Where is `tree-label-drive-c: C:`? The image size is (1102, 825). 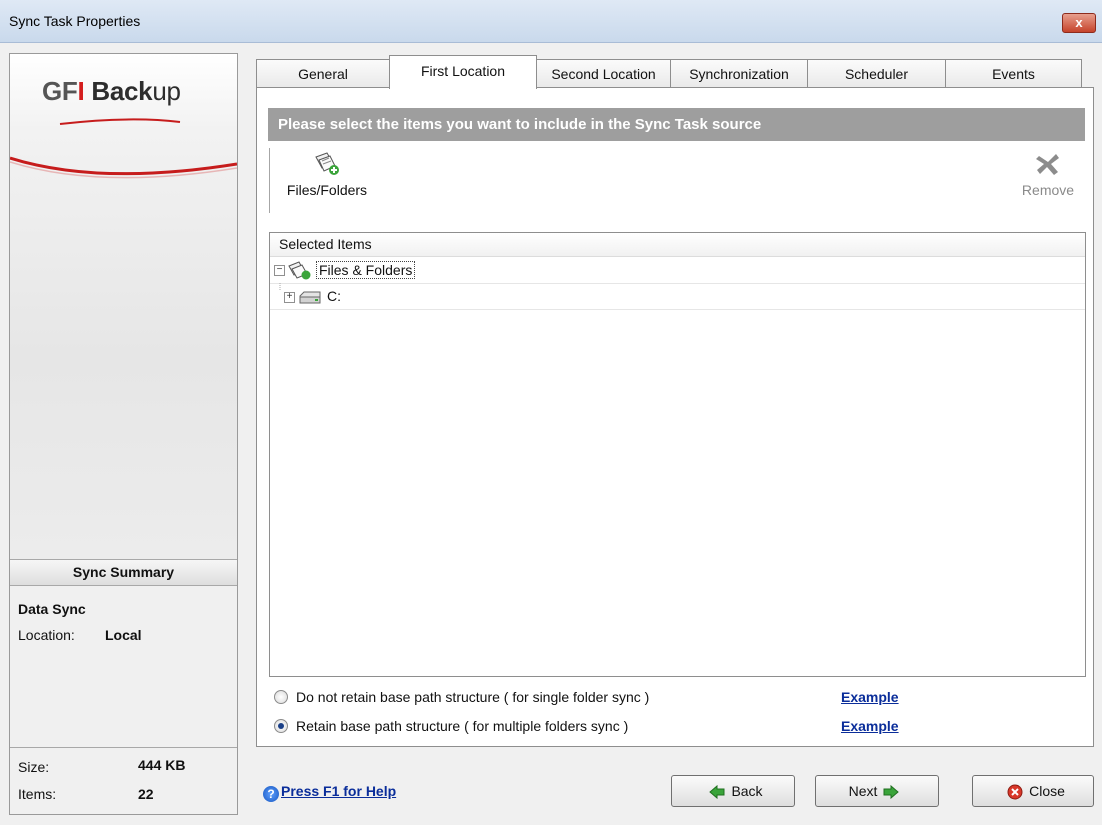
tree-label-drive-c: C: is located at coordinates (334, 296).